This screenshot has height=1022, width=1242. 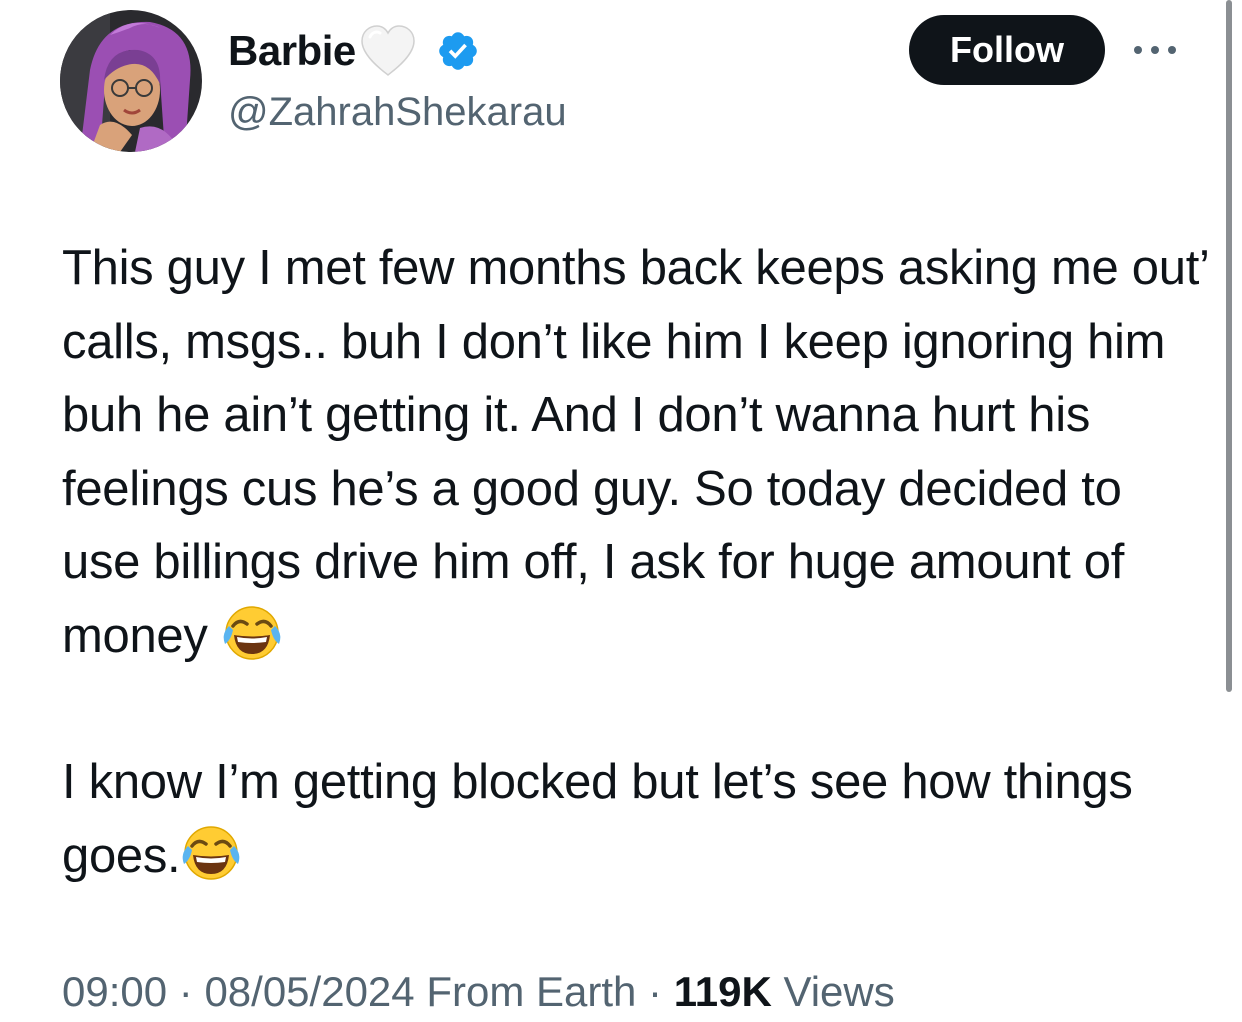 I want to click on follow-button: Follow, so click(x=1007, y=50).